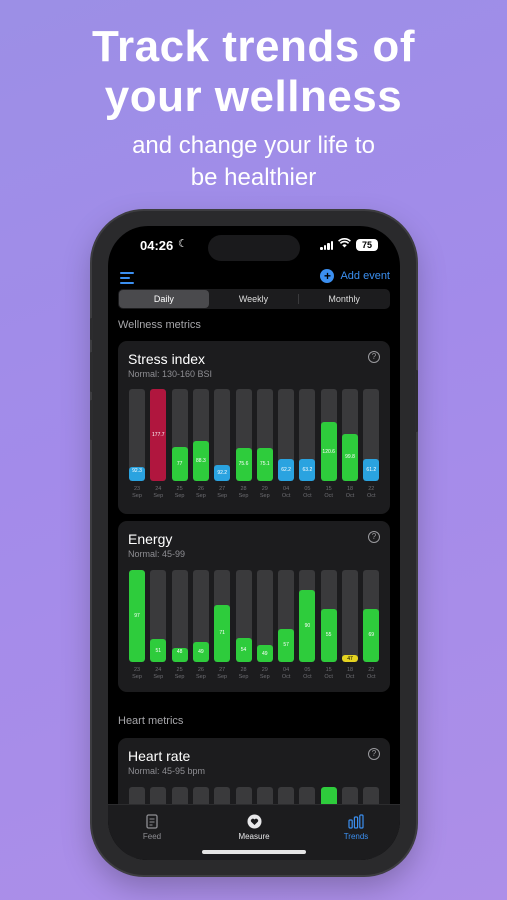 The height and width of the screenshot is (900, 507). What do you see at coordinates (365, 276) in the screenshot?
I see `add-event-label: Add event` at bounding box center [365, 276].